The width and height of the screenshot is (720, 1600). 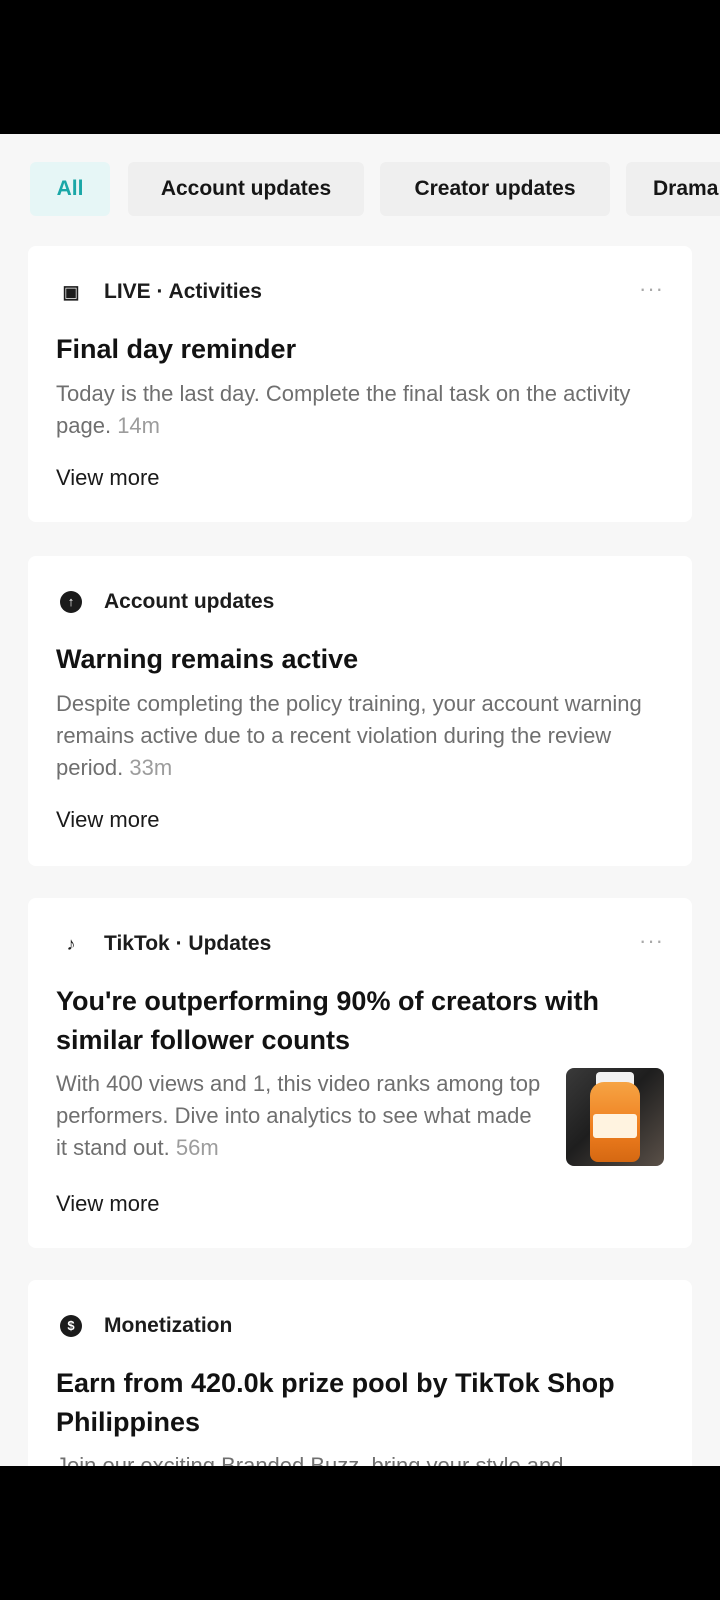 I want to click on card-timestamp: 56m, so click(x=197, y=1147).